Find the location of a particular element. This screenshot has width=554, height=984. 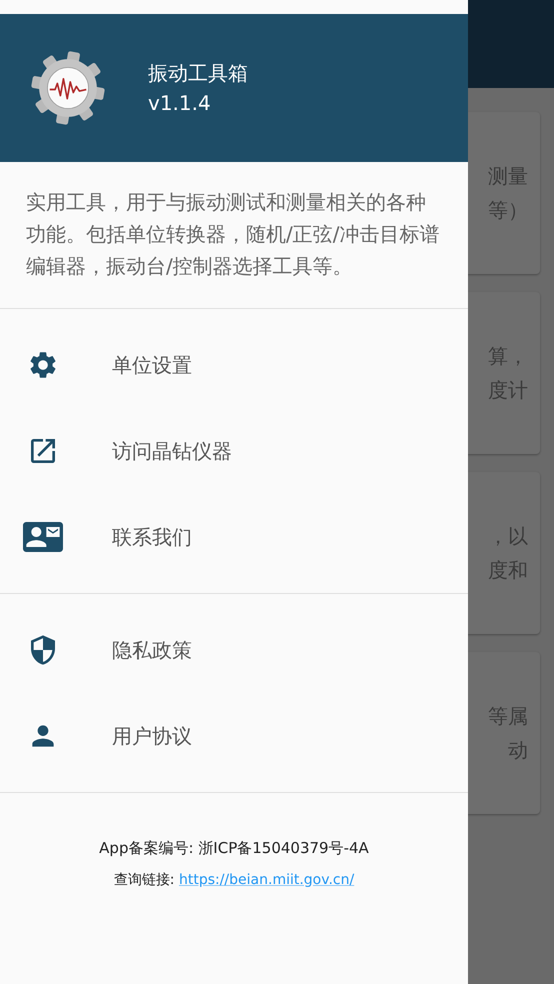

app-version: v1.1.4 is located at coordinates (180, 103).